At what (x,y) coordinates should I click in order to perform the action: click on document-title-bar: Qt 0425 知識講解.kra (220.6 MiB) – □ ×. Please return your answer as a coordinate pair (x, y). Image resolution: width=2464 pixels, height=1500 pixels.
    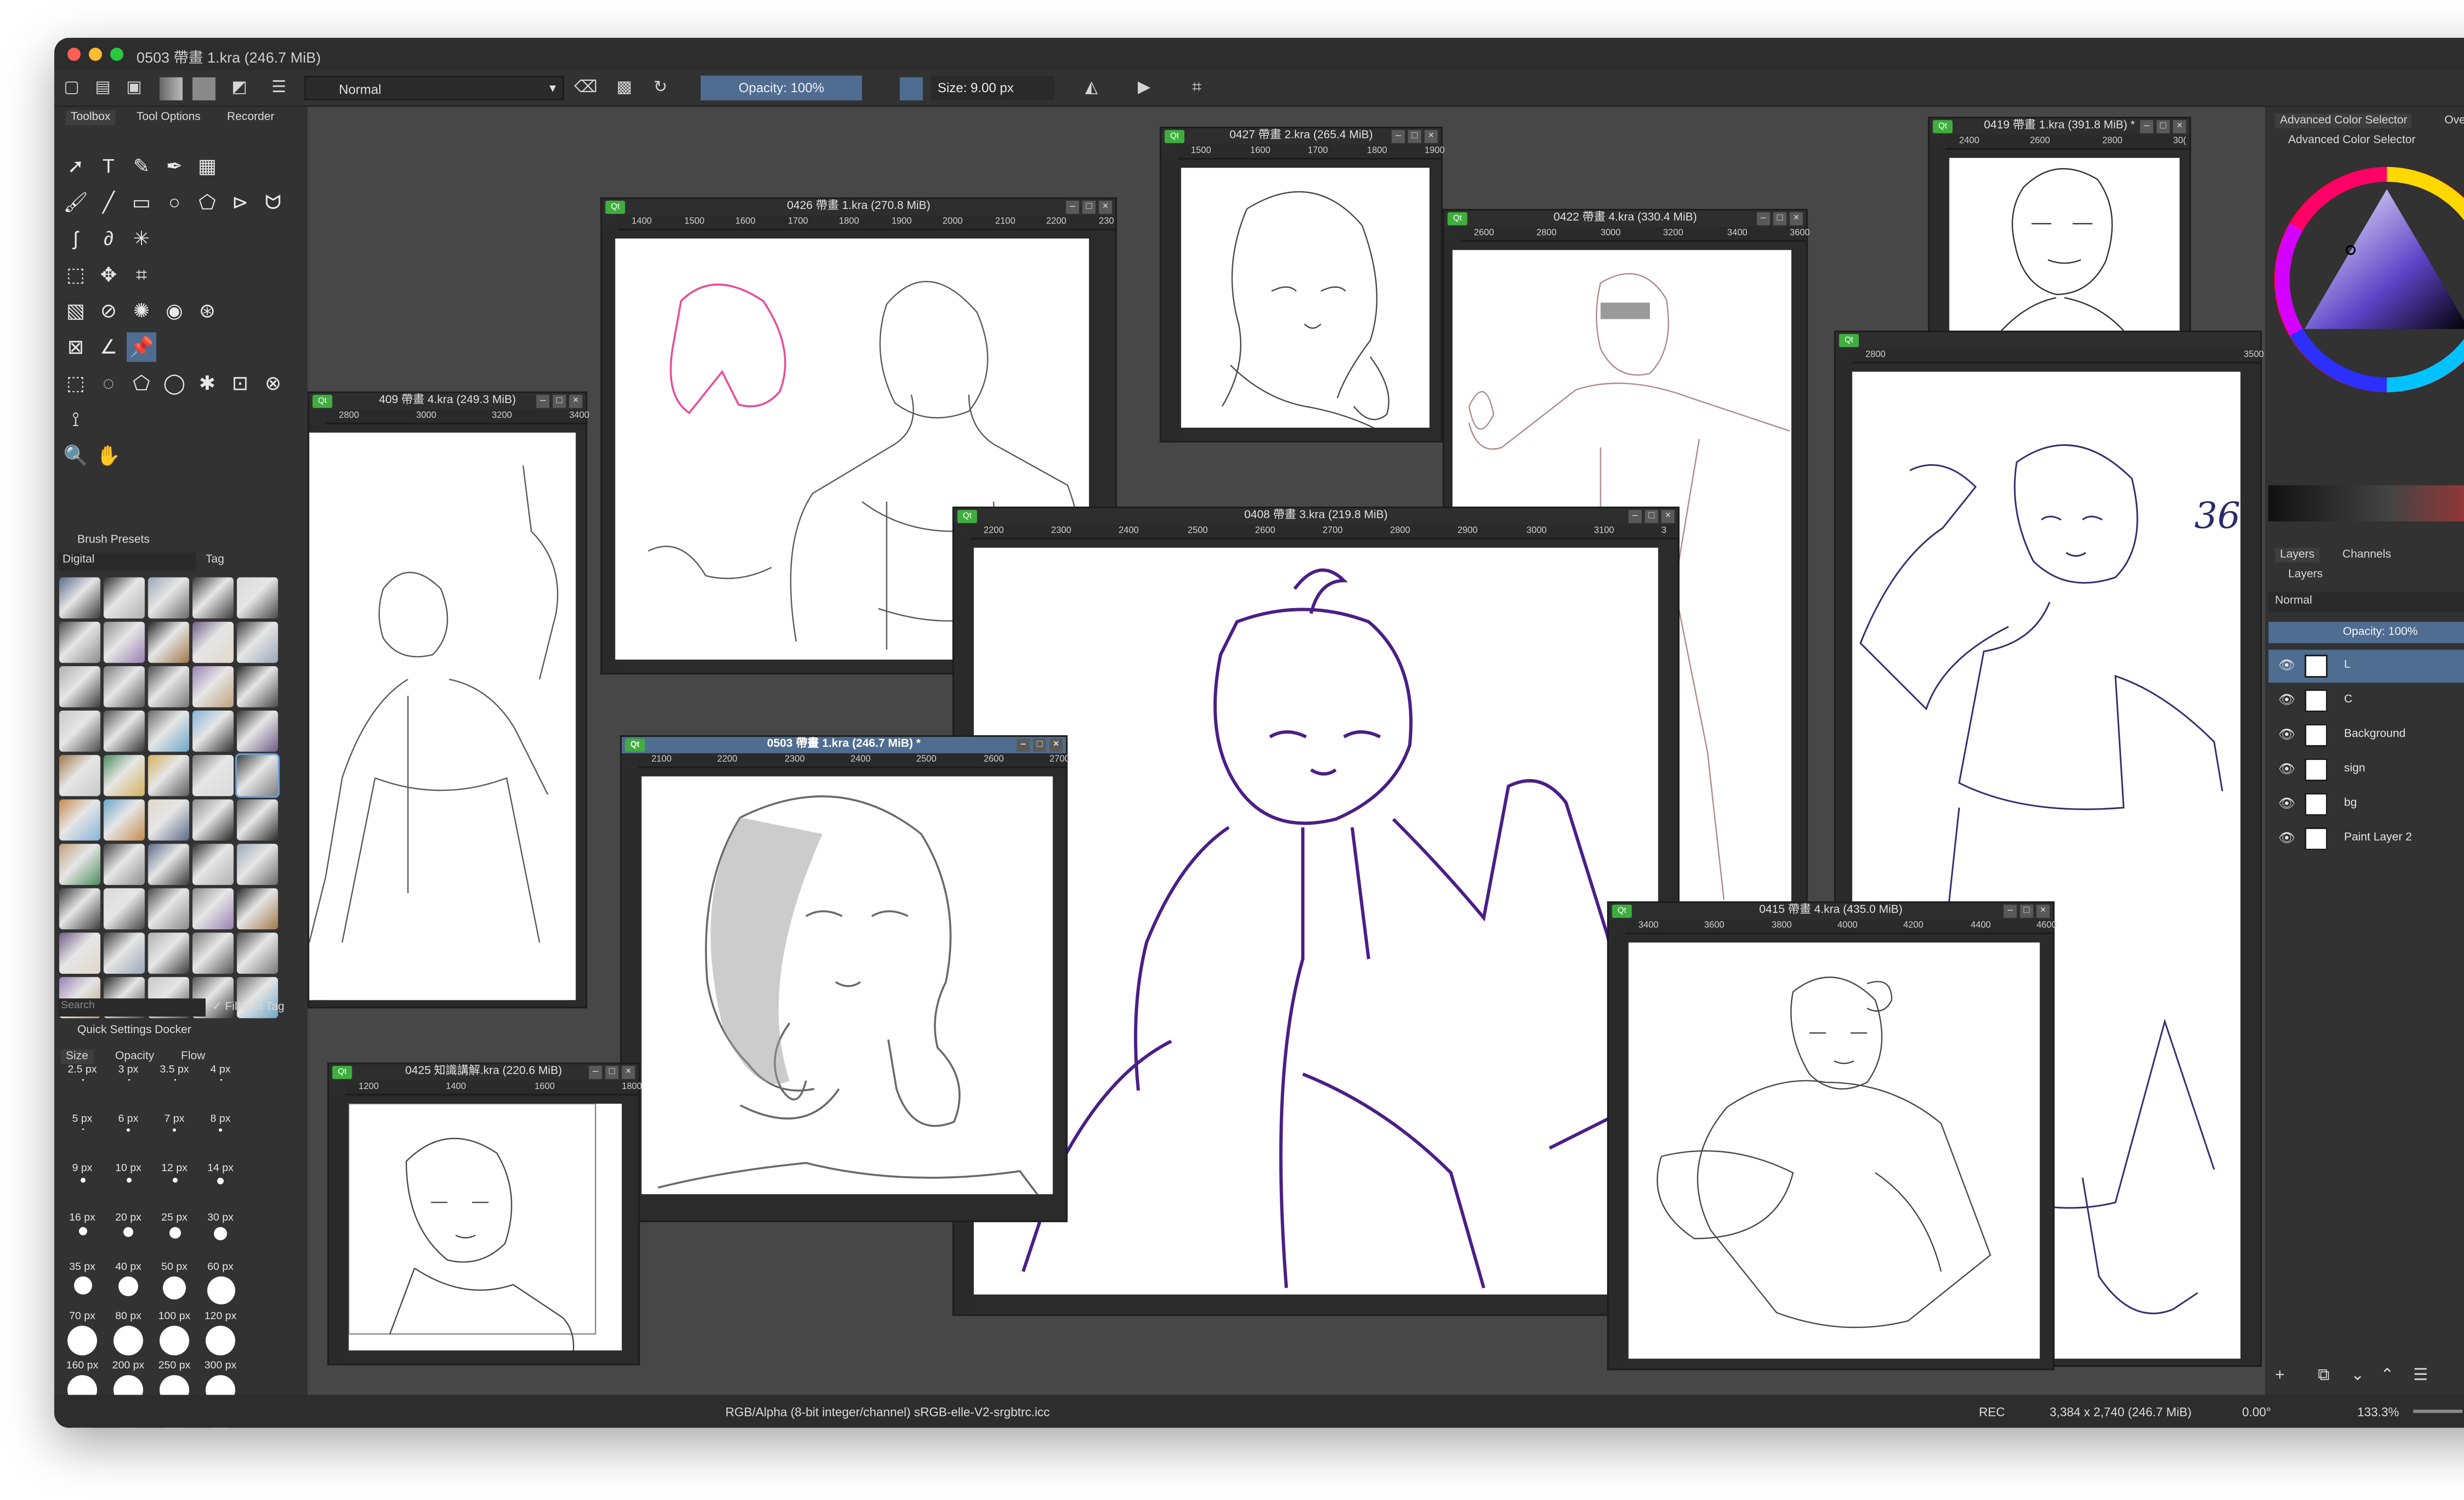
    Looking at the image, I should click on (484, 1072).